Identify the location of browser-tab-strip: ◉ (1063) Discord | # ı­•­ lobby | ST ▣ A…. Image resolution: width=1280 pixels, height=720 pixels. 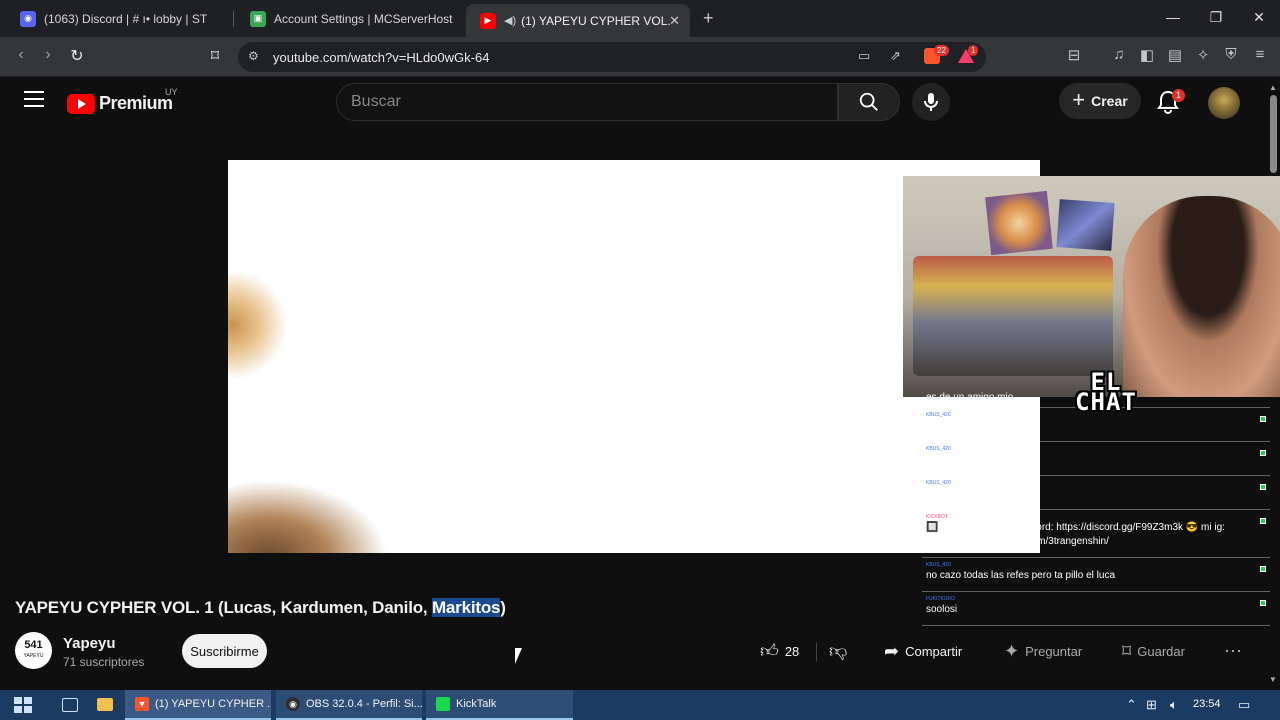
(640, 18).